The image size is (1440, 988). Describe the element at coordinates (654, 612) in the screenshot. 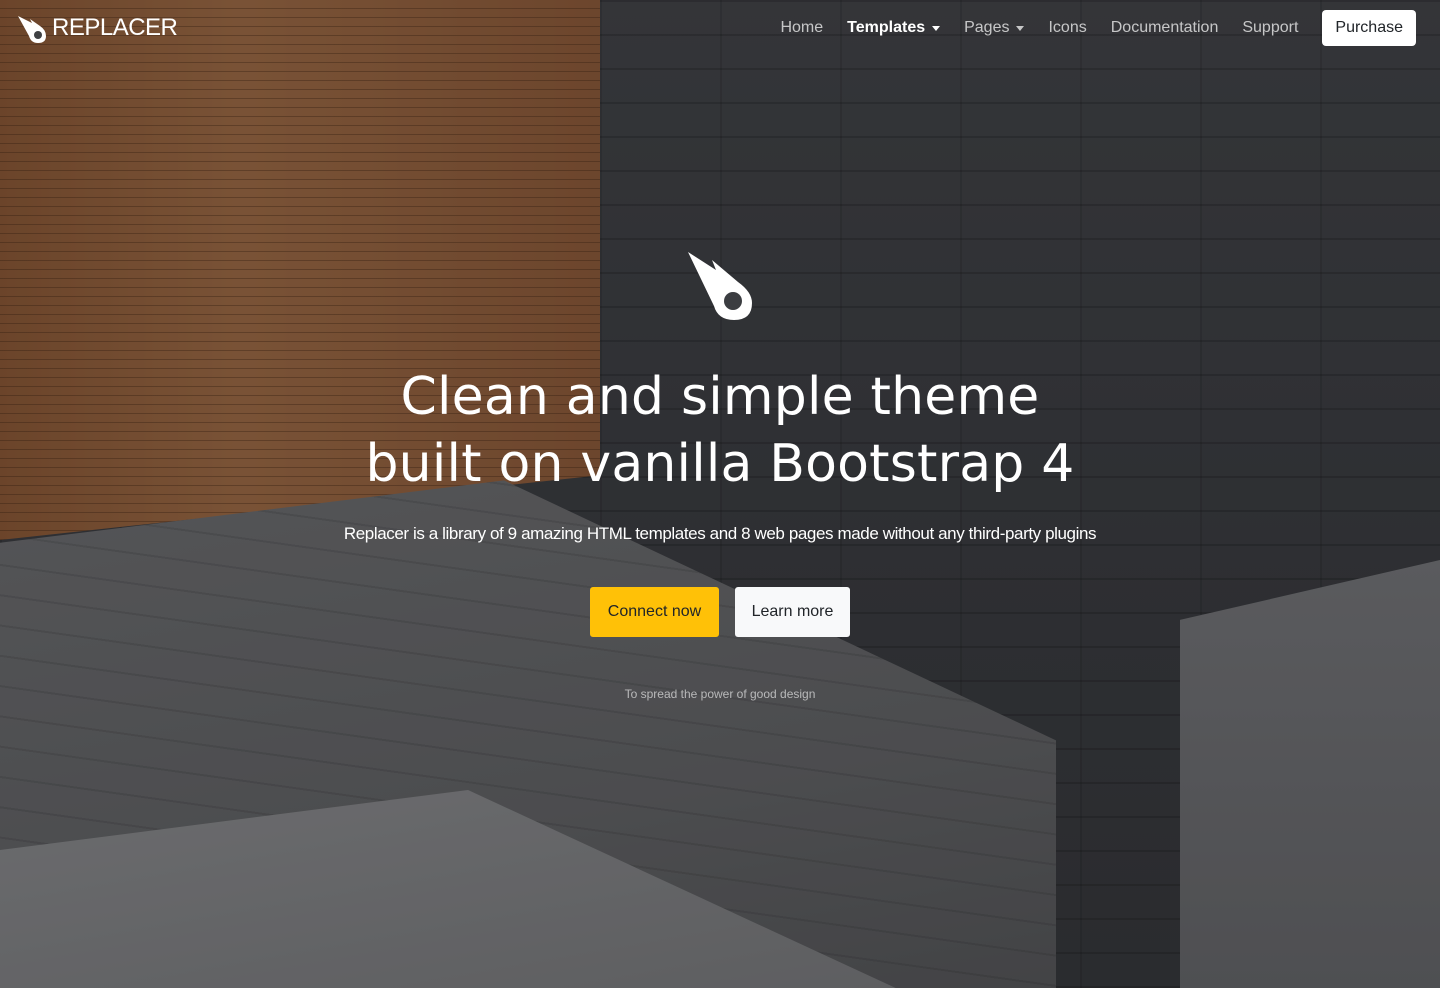

I see `connect-now-button: Connect now` at that location.